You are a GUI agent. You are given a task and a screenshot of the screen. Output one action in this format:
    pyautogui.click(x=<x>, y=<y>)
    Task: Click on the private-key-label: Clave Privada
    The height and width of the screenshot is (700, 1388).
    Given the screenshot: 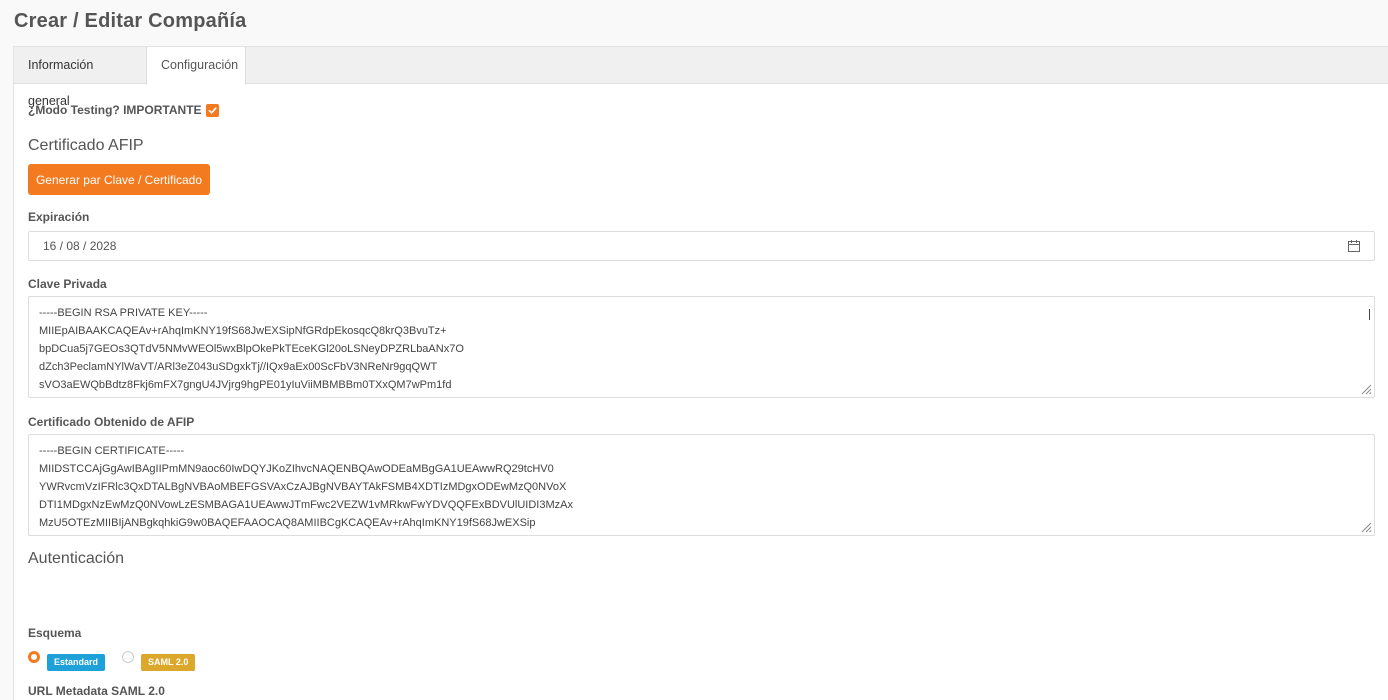 What is the action you would take?
    pyautogui.click(x=67, y=284)
    